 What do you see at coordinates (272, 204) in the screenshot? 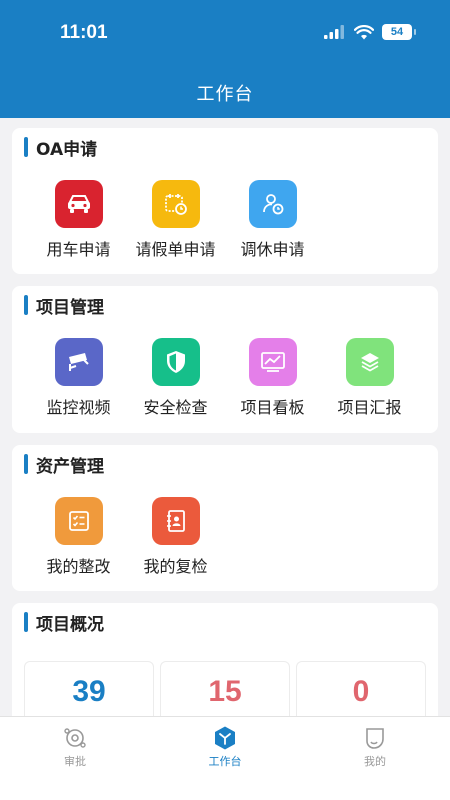
I see `user-clock-icon` at bounding box center [272, 204].